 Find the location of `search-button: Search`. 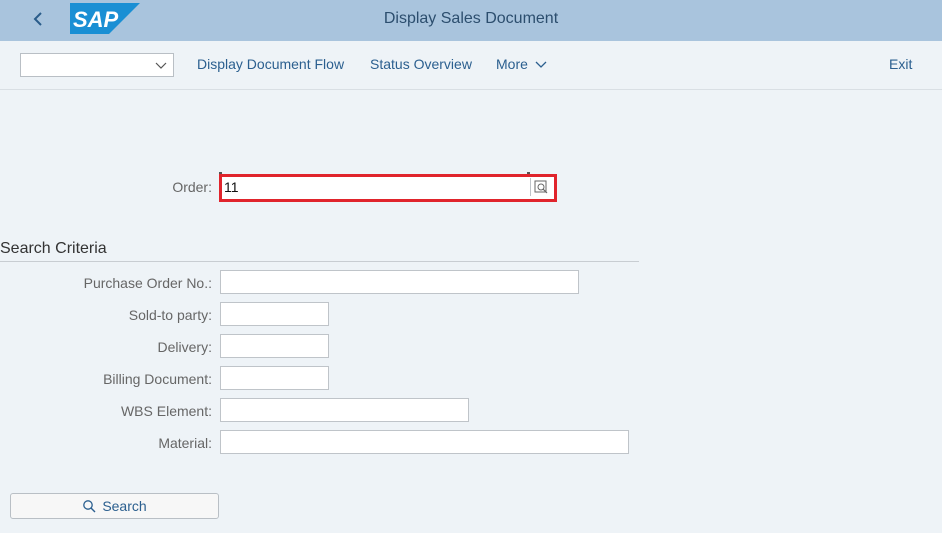

search-button: Search is located at coordinates (114, 506).